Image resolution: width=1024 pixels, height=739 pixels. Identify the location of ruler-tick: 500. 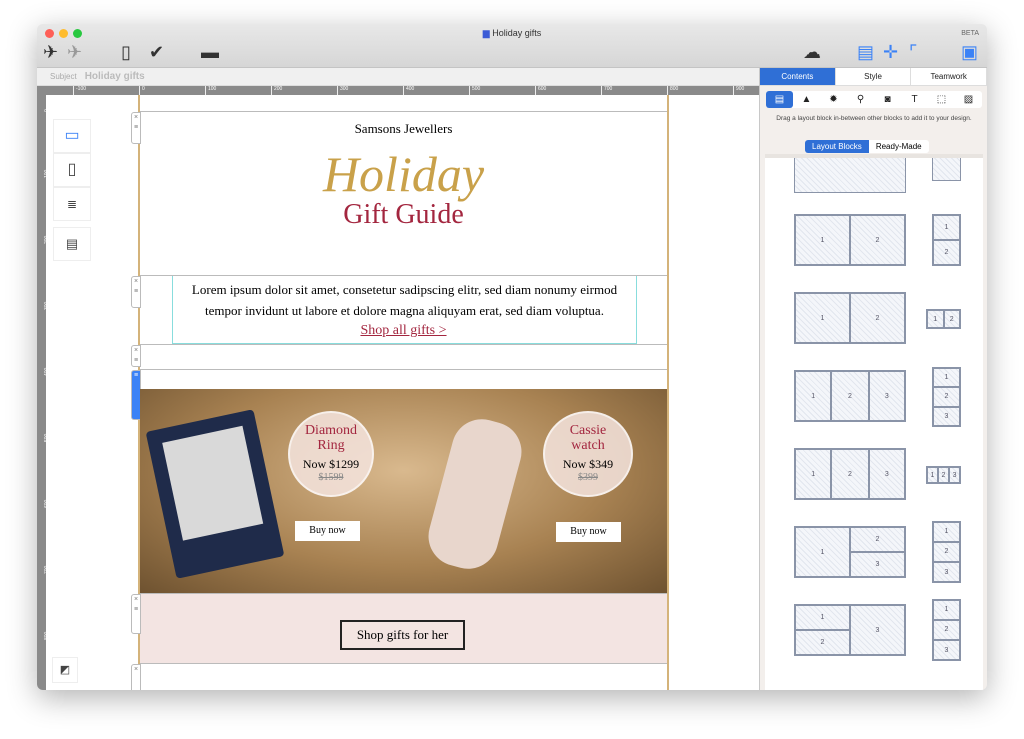
(474, 90).